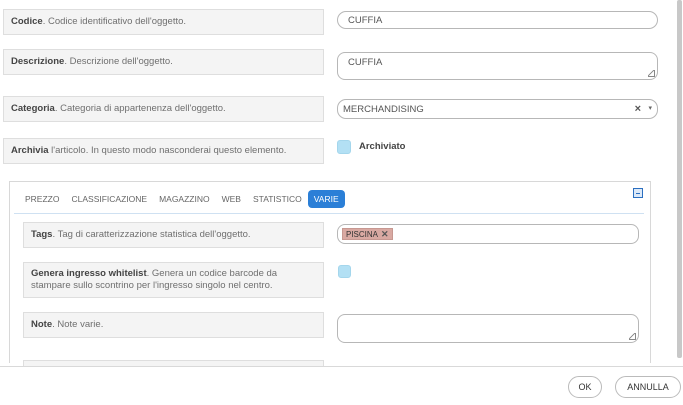  What do you see at coordinates (42, 234) in the screenshot?
I see `tags-label: Tags` at bounding box center [42, 234].